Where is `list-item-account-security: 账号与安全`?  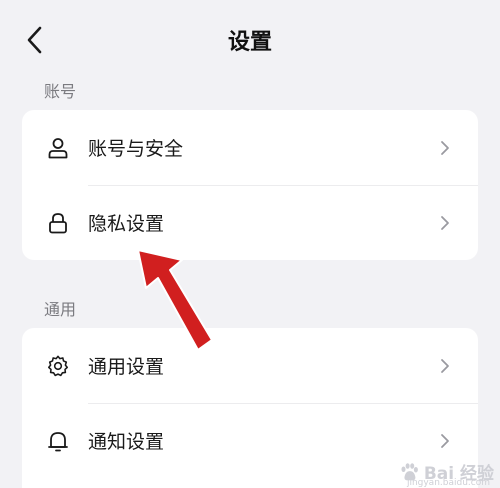
list-item-account-security: 账号与安全 is located at coordinates (250, 147).